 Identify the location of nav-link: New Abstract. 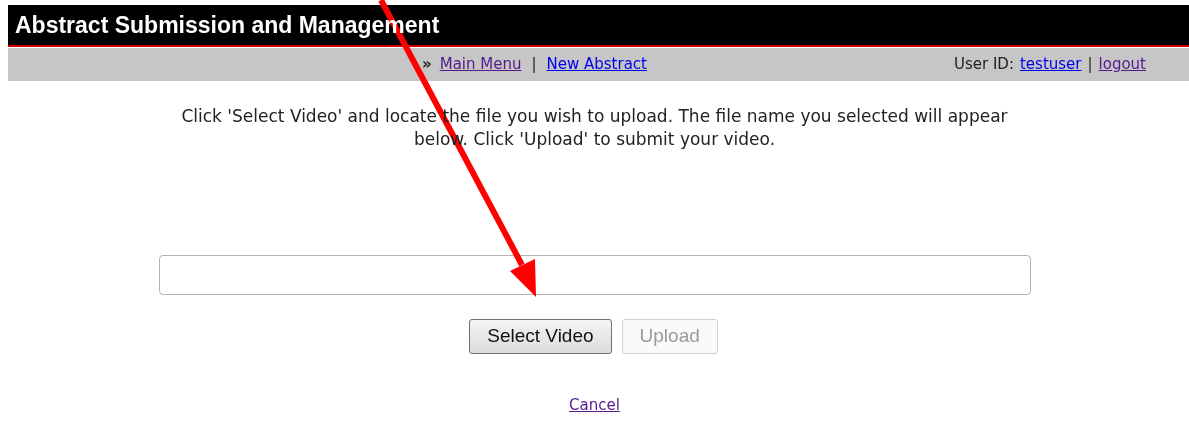
(596, 64).